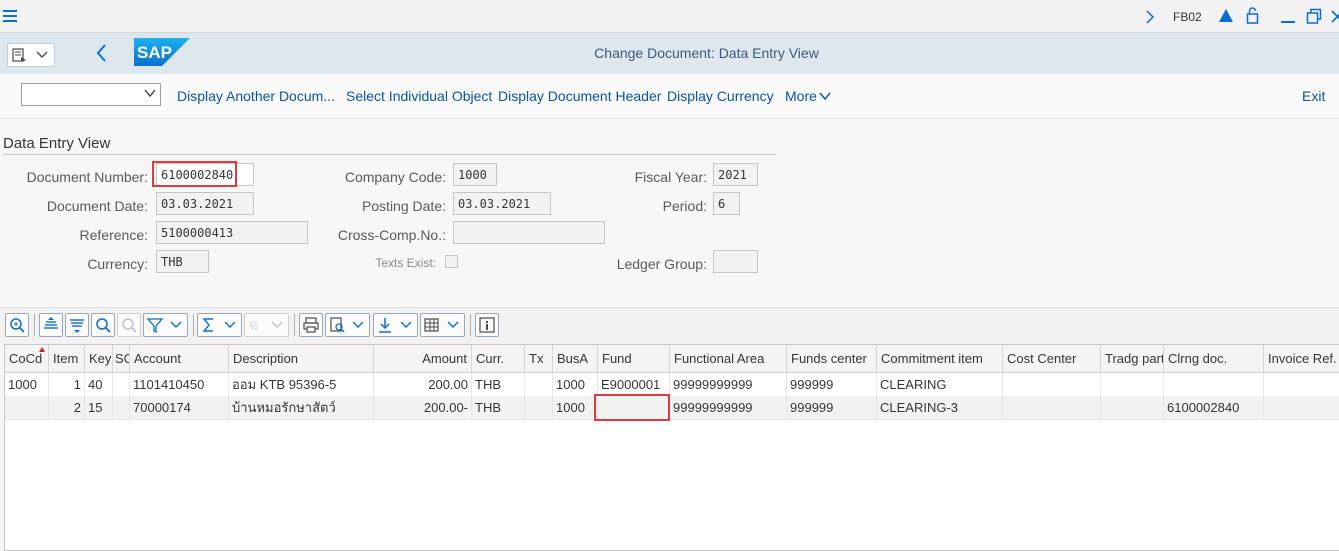  Describe the element at coordinates (726, 203) in the screenshot. I see `period-field: 6` at that location.